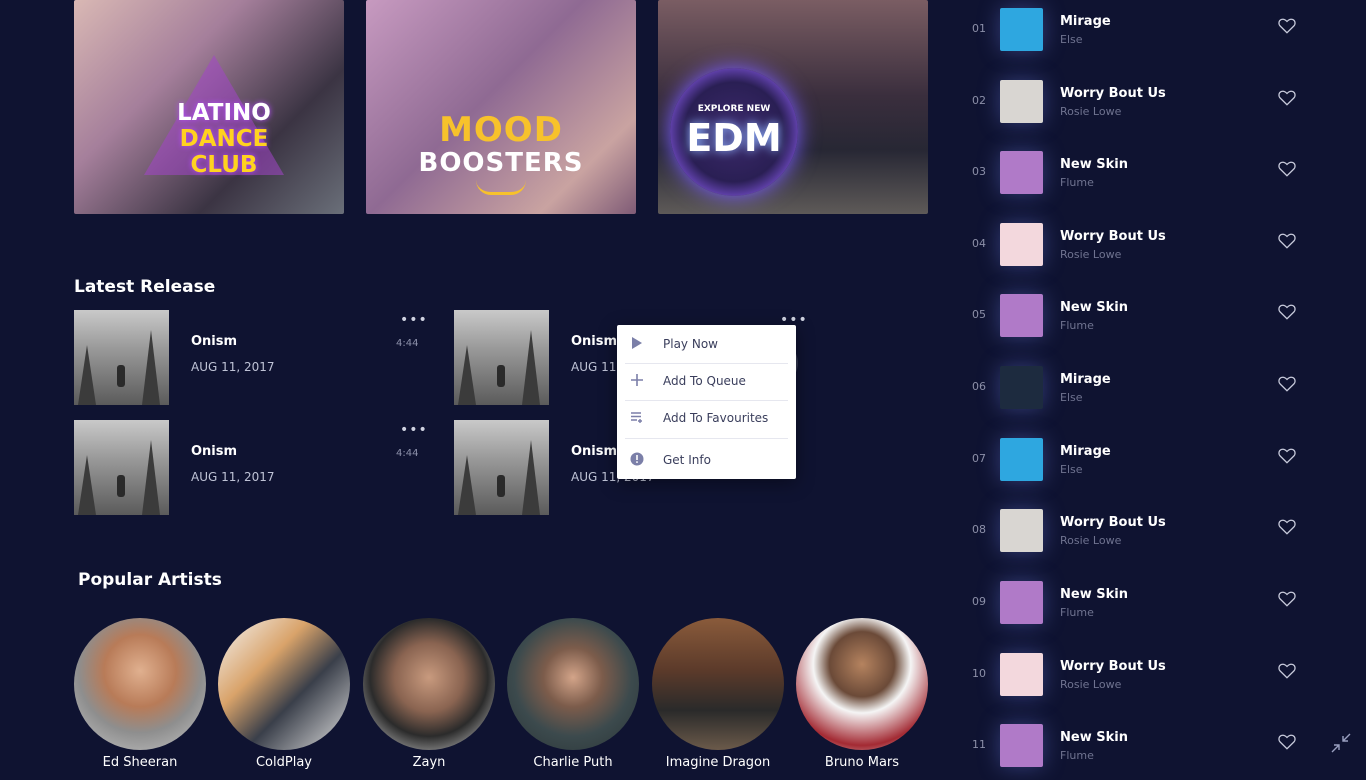 This screenshot has height=780, width=1366. What do you see at coordinates (716, 418) in the screenshot?
I see `menu-item-label: Add To Favourites` at bounding box center [716, 418].